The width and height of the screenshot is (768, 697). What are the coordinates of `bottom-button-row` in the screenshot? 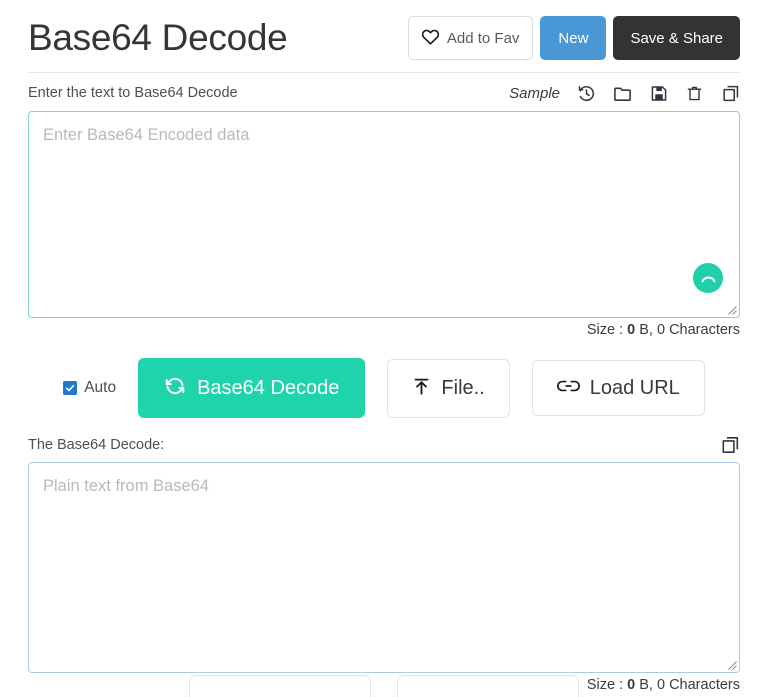 It's located at (384, 686).